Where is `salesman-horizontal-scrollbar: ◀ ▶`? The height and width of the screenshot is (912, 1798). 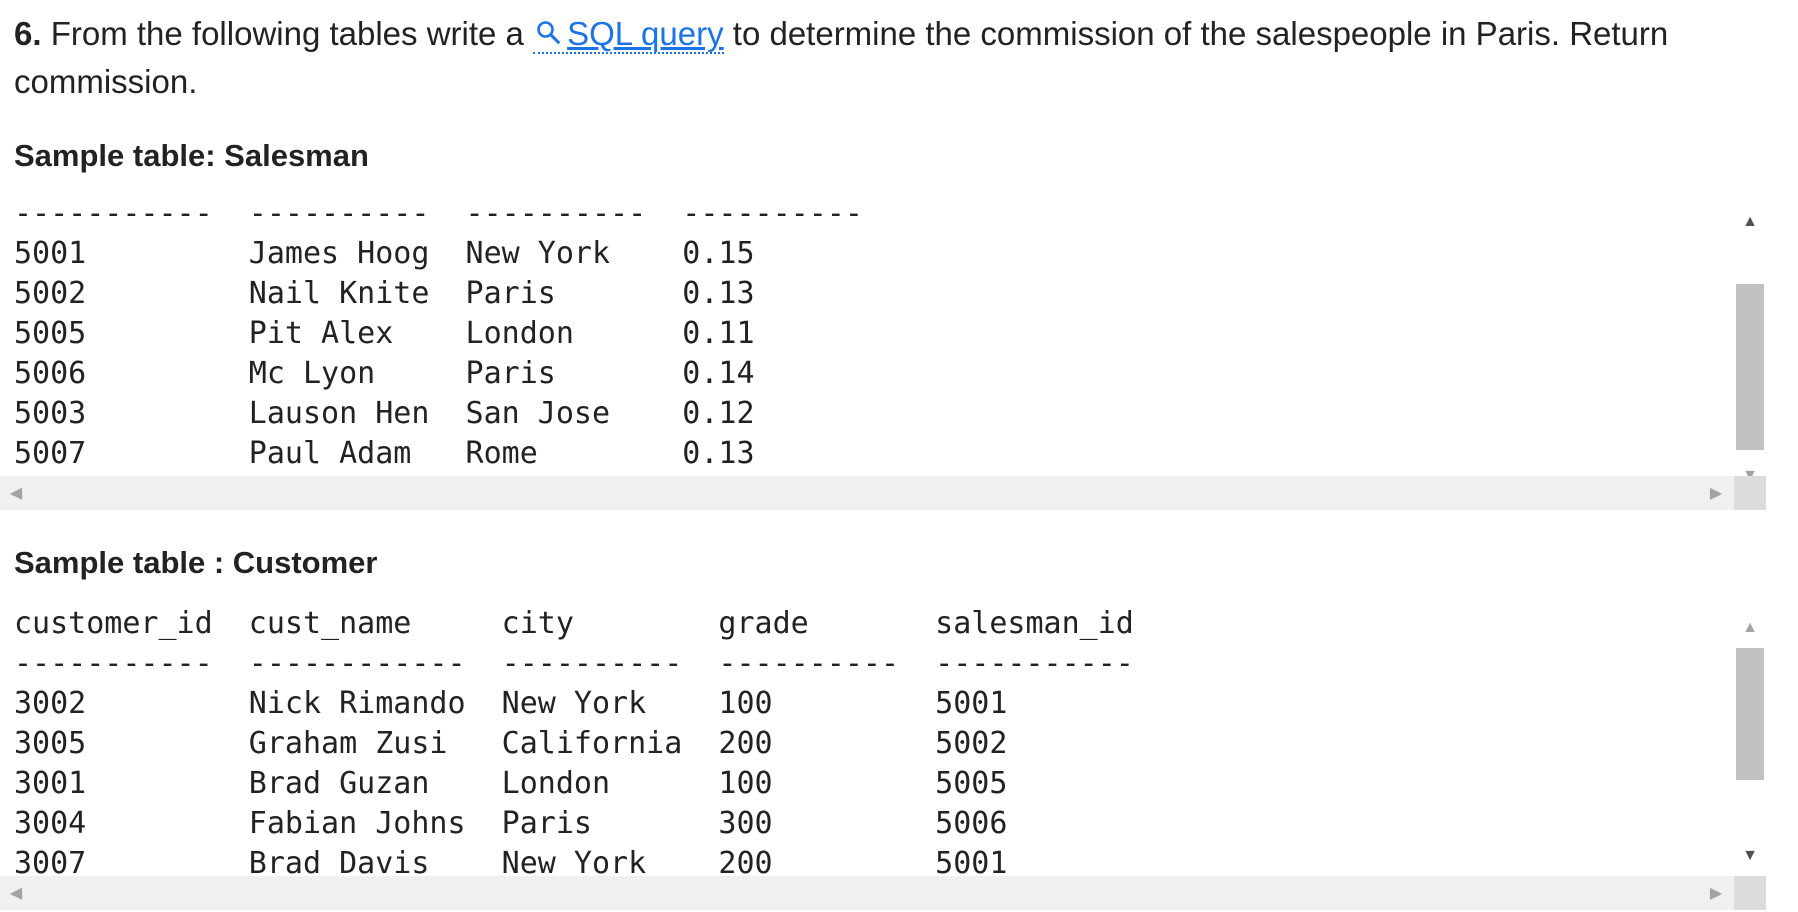 salesman-horizontal-scrollbar: ◀ ▶ is located at coordinates (883, 493).